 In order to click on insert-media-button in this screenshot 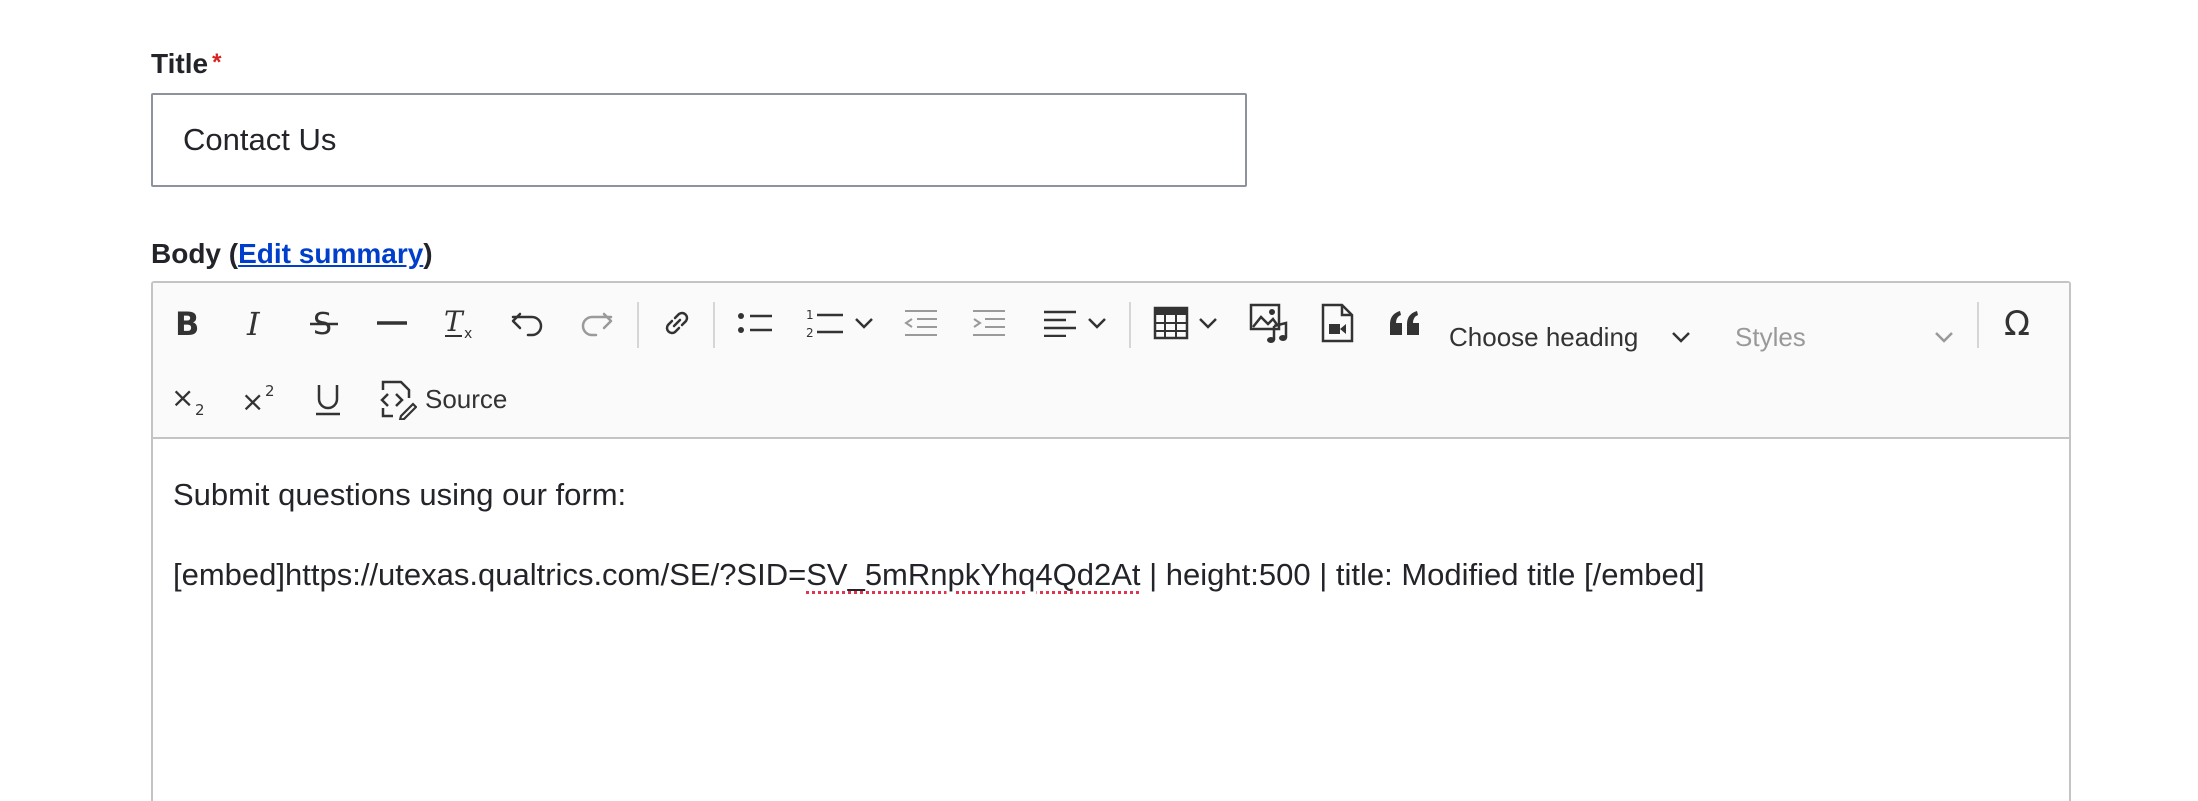, I will do `click(1269, 323)`.